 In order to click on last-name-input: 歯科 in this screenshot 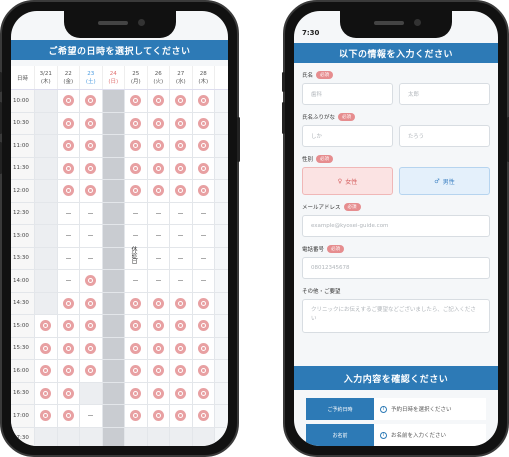, I will do `click(347, 94)`.